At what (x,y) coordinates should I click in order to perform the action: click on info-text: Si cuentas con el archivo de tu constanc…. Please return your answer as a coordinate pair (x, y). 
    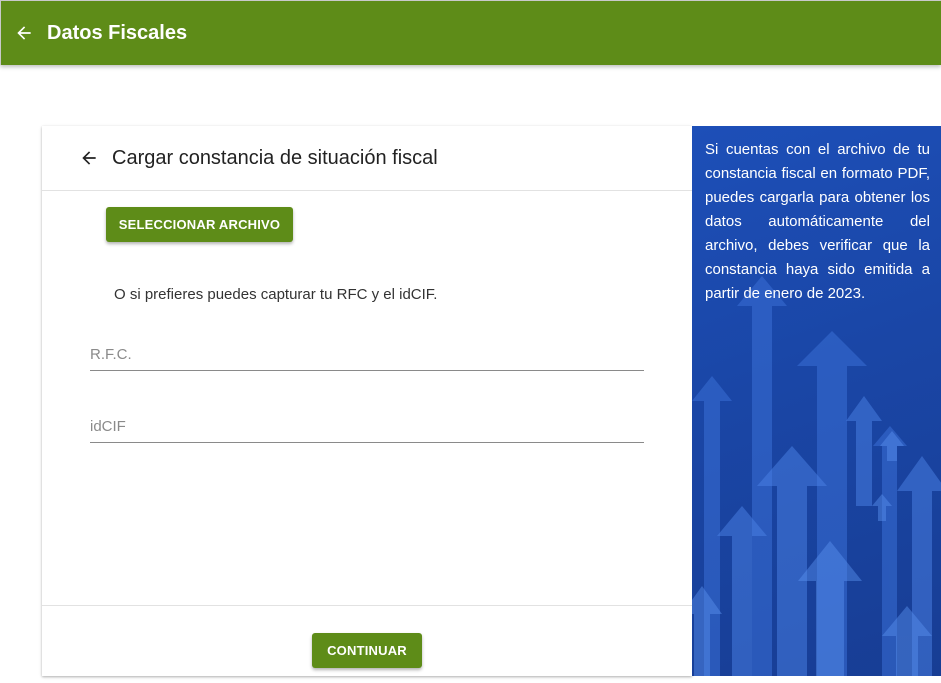
    Looking at the image, I should click on (817, 221).